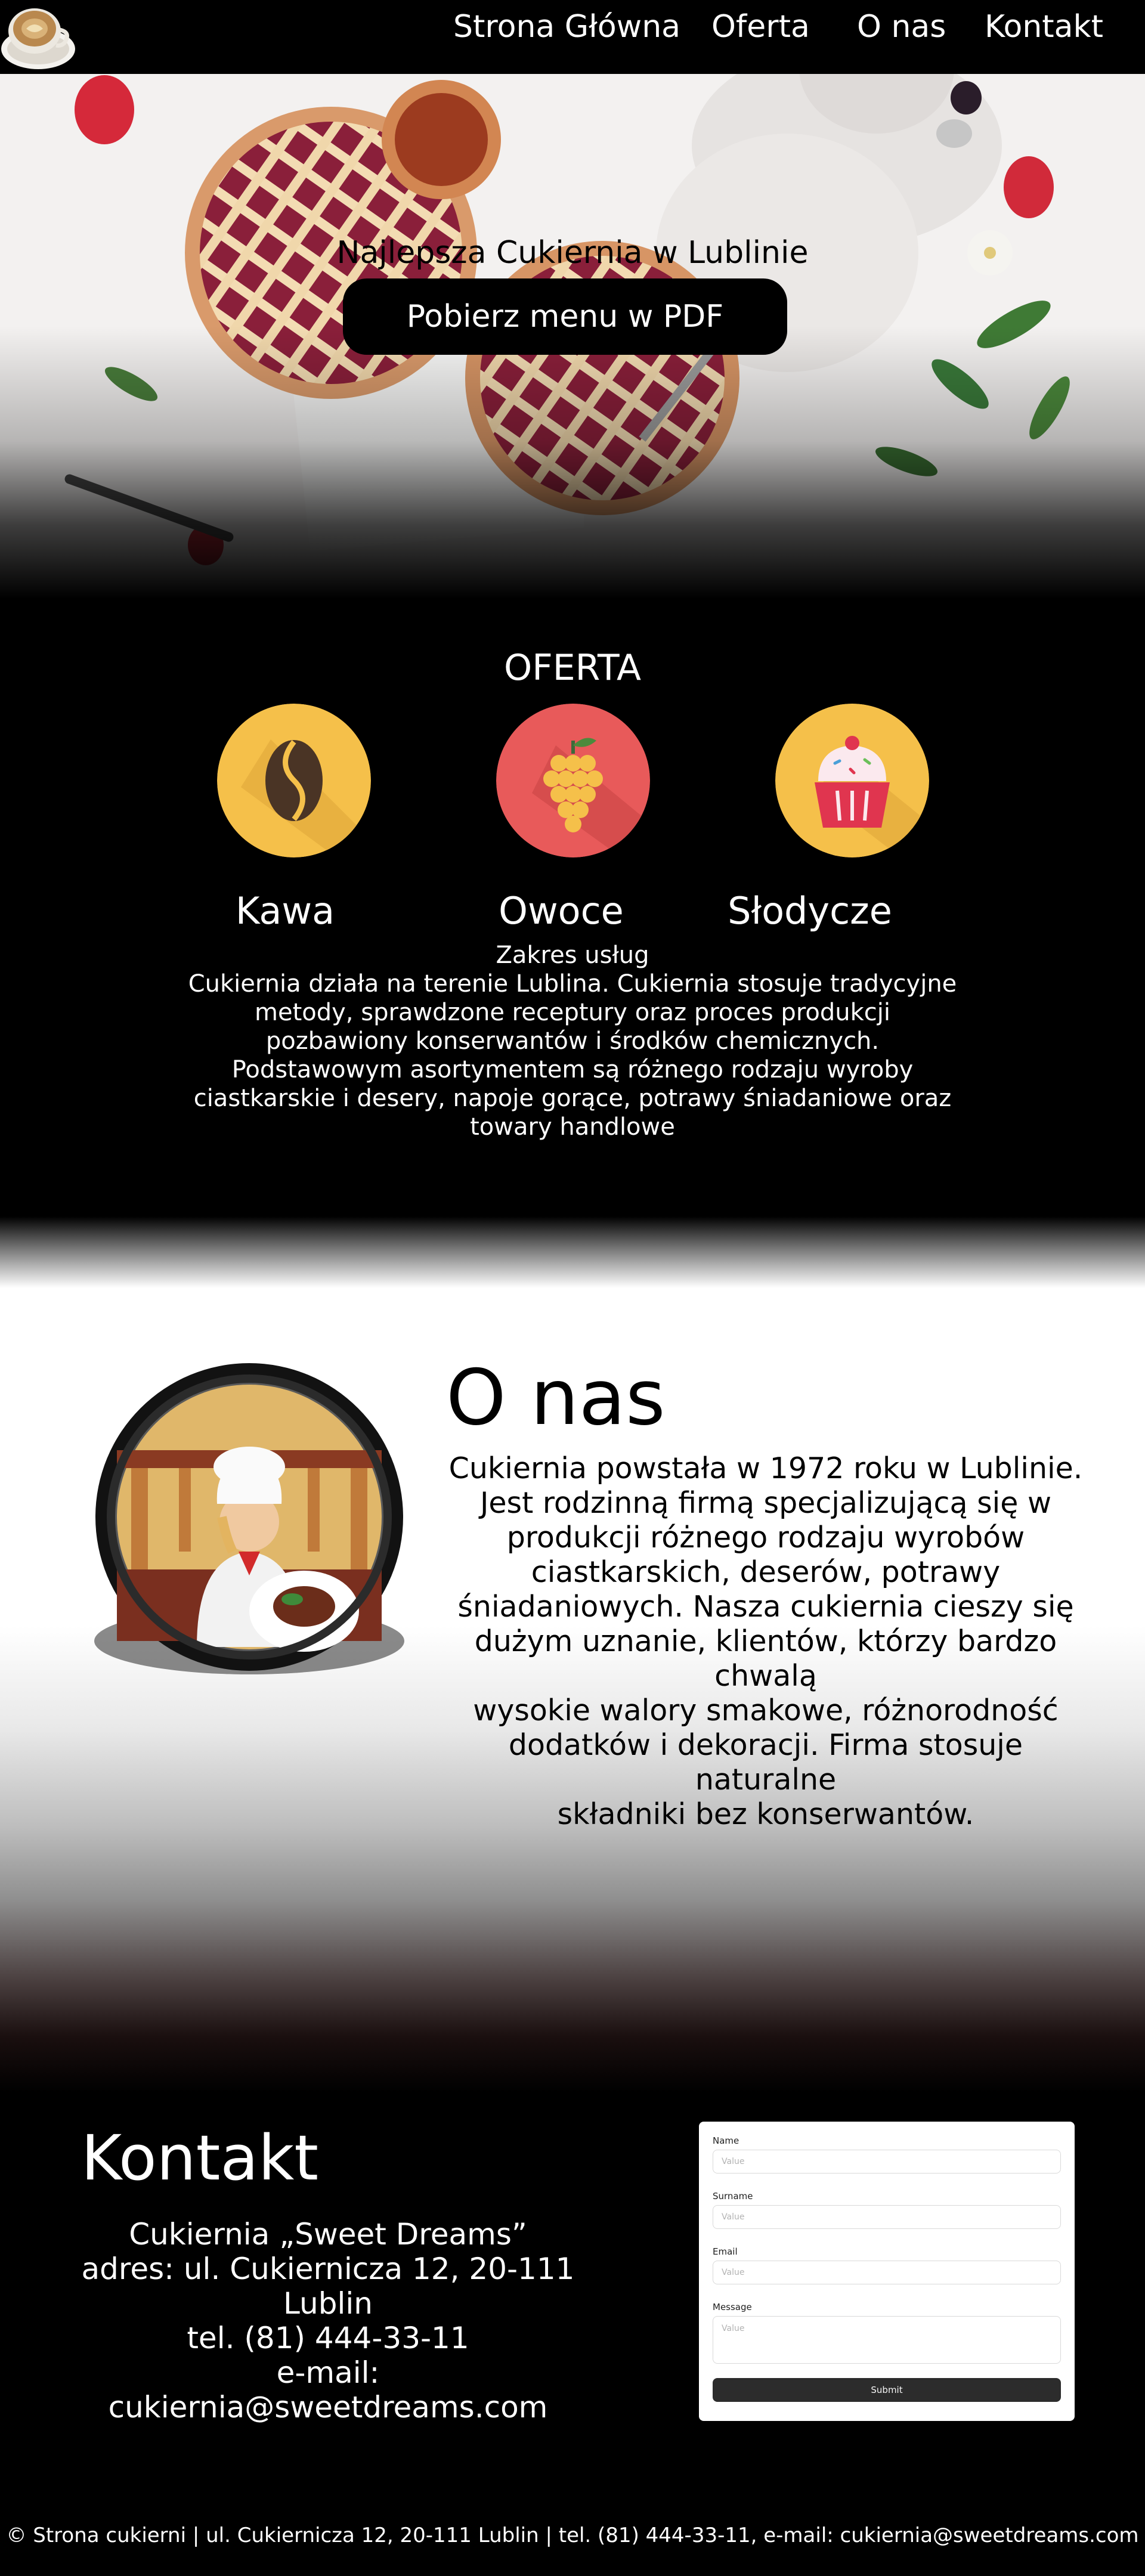 The height and width of the screenshot is (2576, 1145). What do you see at coordinates (249, 1520) in the screenshot?
I see `chef-round-icon` at bounding box center [249, 1520].